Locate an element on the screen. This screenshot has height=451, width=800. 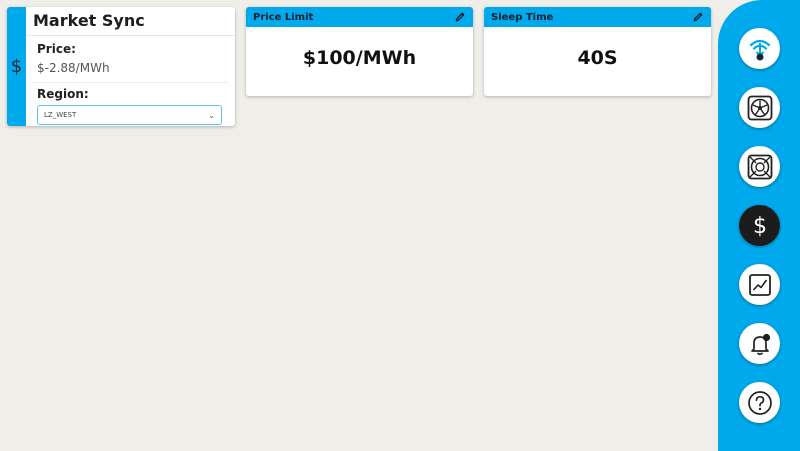
price-value: $-2.88/MWh is located at coordinates (130, 72).